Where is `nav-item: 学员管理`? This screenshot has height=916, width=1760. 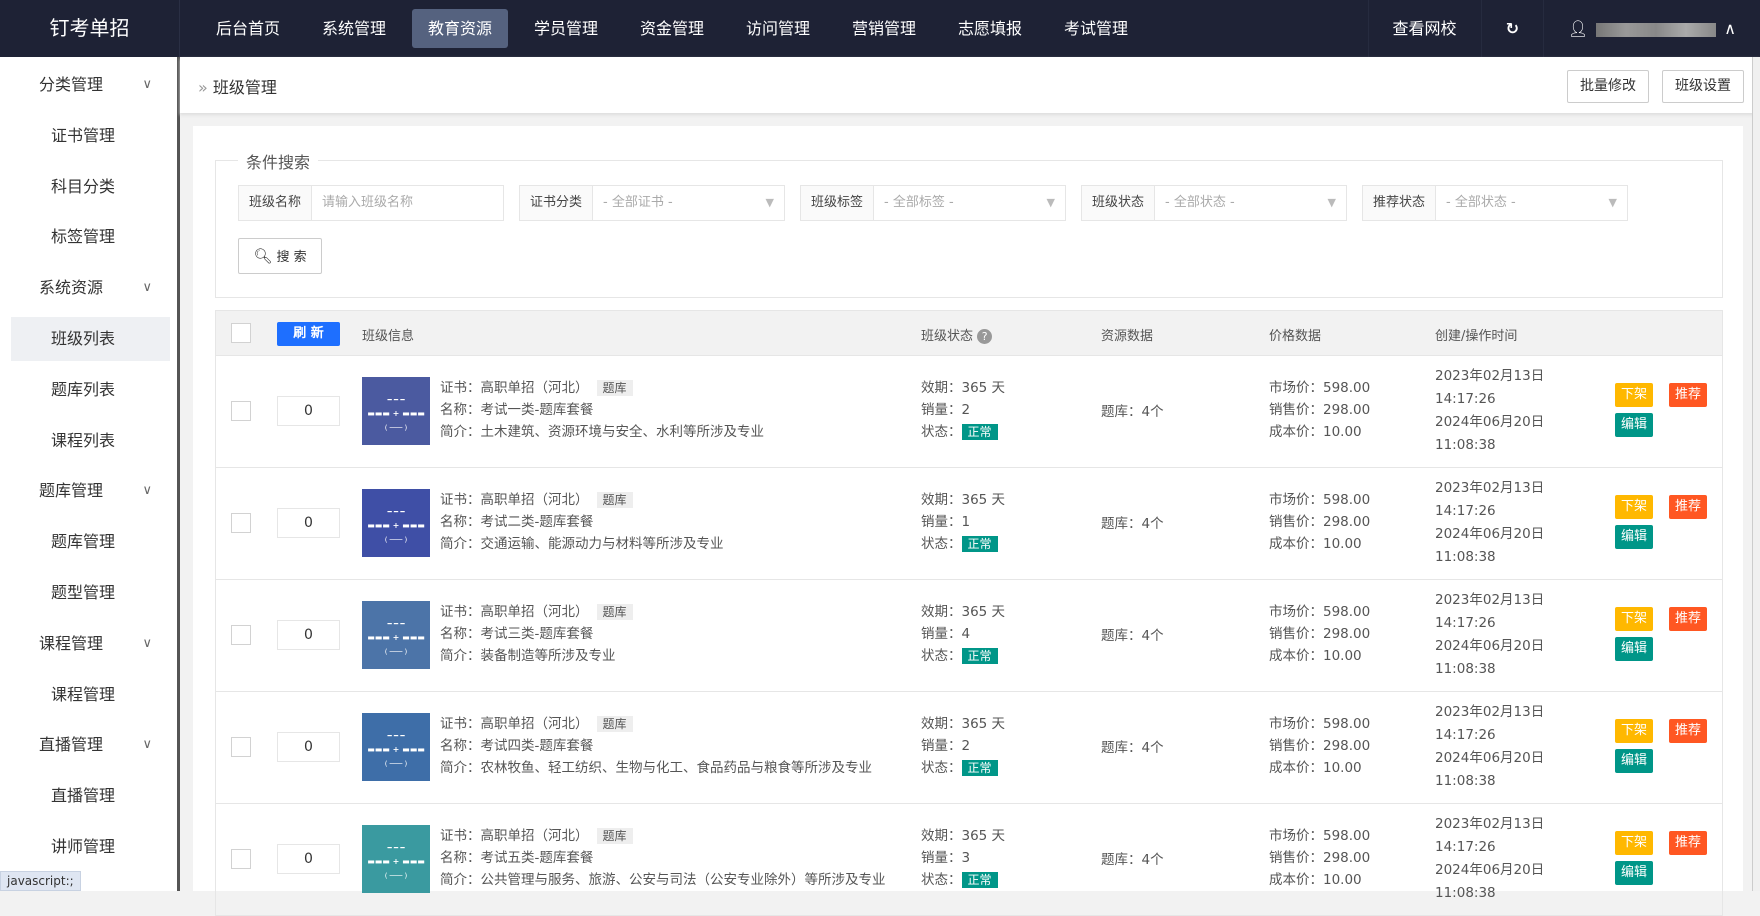 nav-item: 学员管理 is located at coordinates (566, 28).